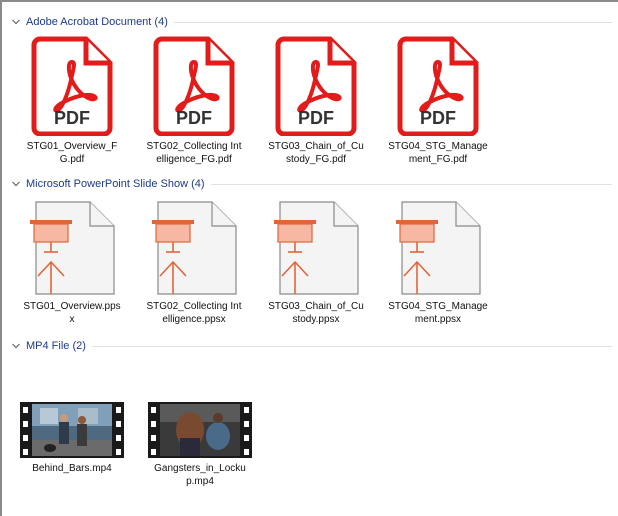  Describe the element at coordinates (72, 313) in the screenshot. I see `file-name: STG01_Overview.ppsx` at that location.